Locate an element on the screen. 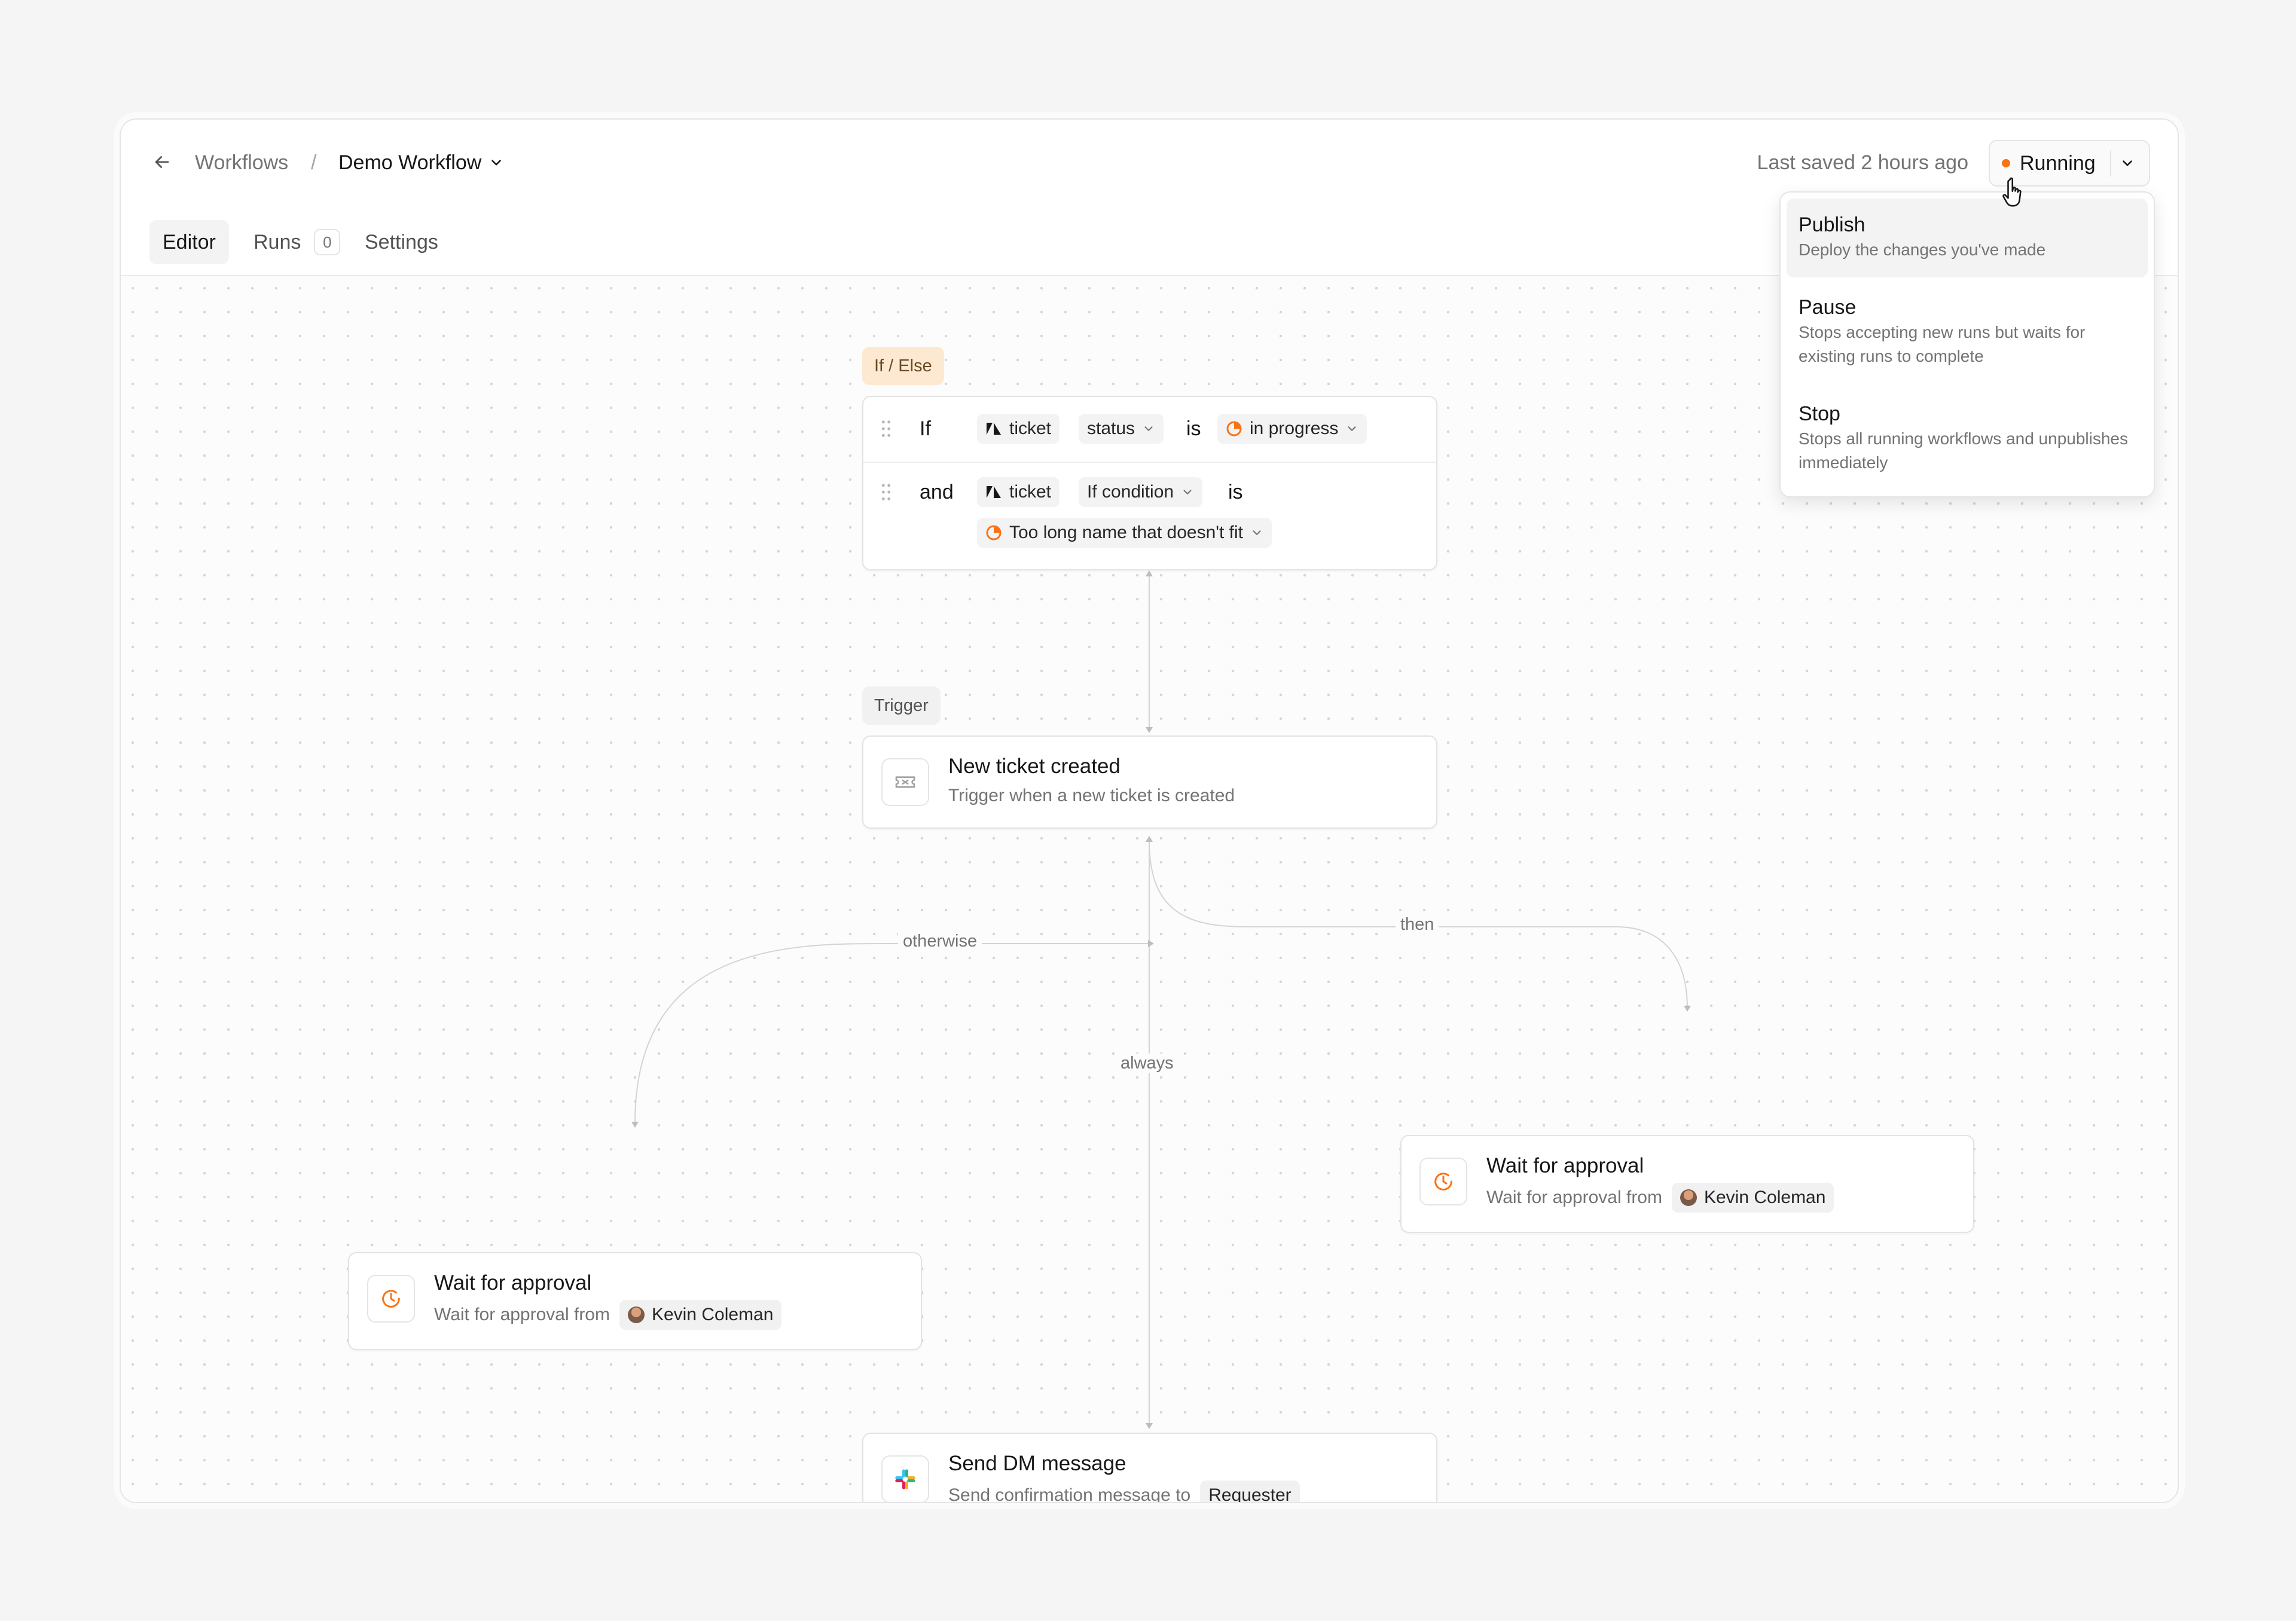 Image resolution: width=2296 pixels, height=1621 pixels. value-select: in progress is located at coordinates (1292, 429).